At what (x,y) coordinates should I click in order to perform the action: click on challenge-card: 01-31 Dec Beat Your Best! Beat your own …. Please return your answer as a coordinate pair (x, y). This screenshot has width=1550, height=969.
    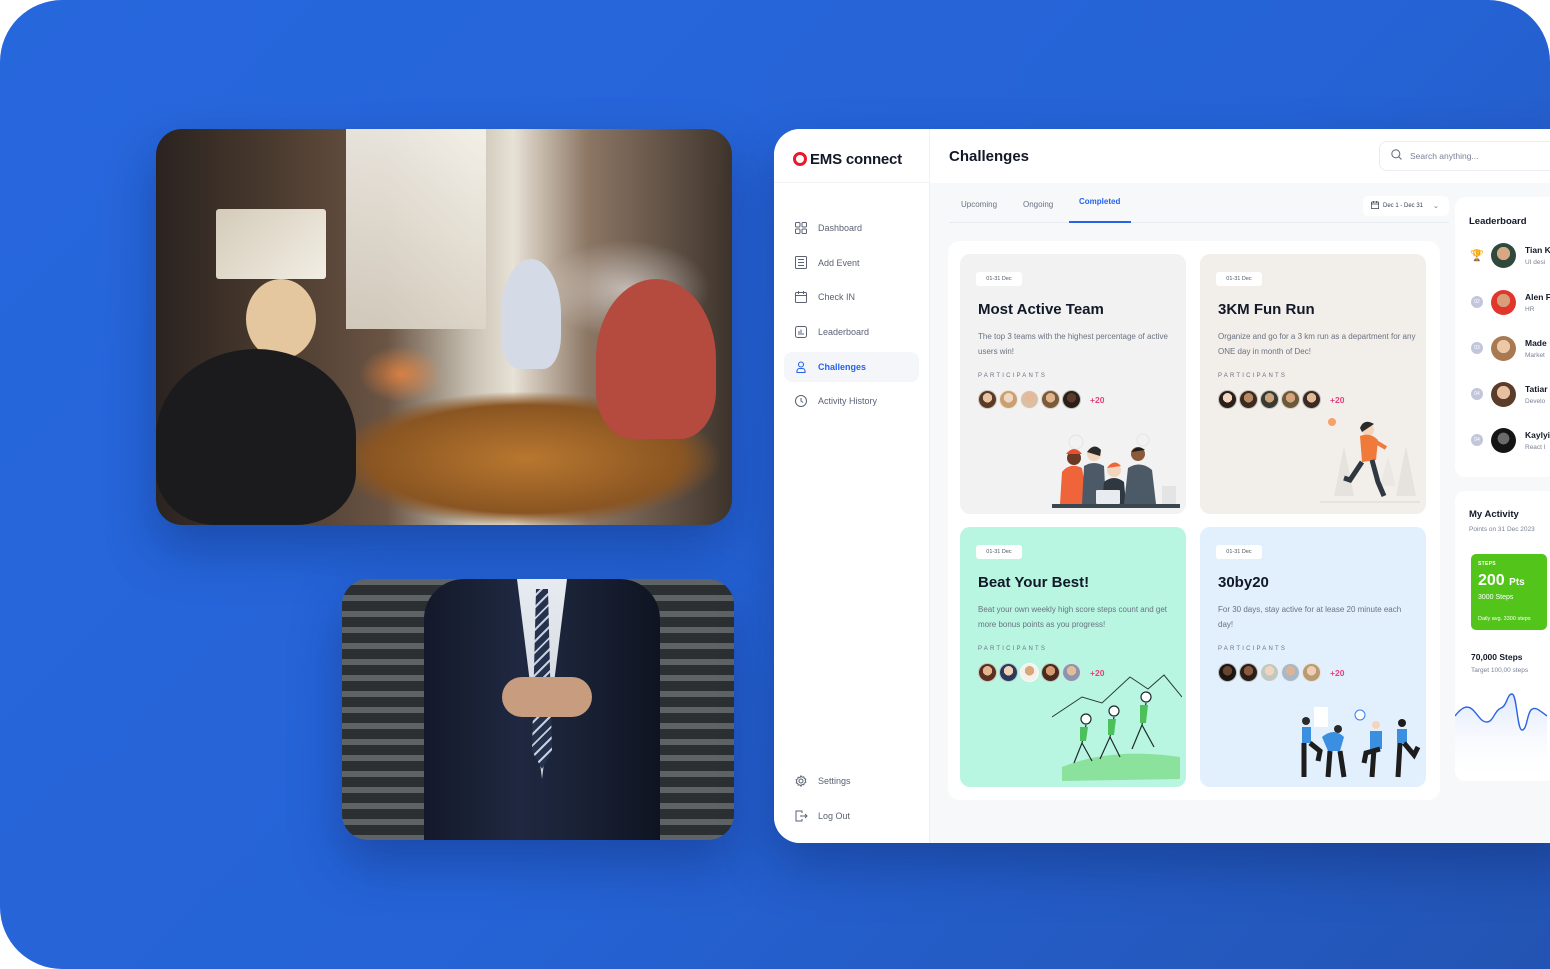
    Looking at the image, I should click on (1073, 657).